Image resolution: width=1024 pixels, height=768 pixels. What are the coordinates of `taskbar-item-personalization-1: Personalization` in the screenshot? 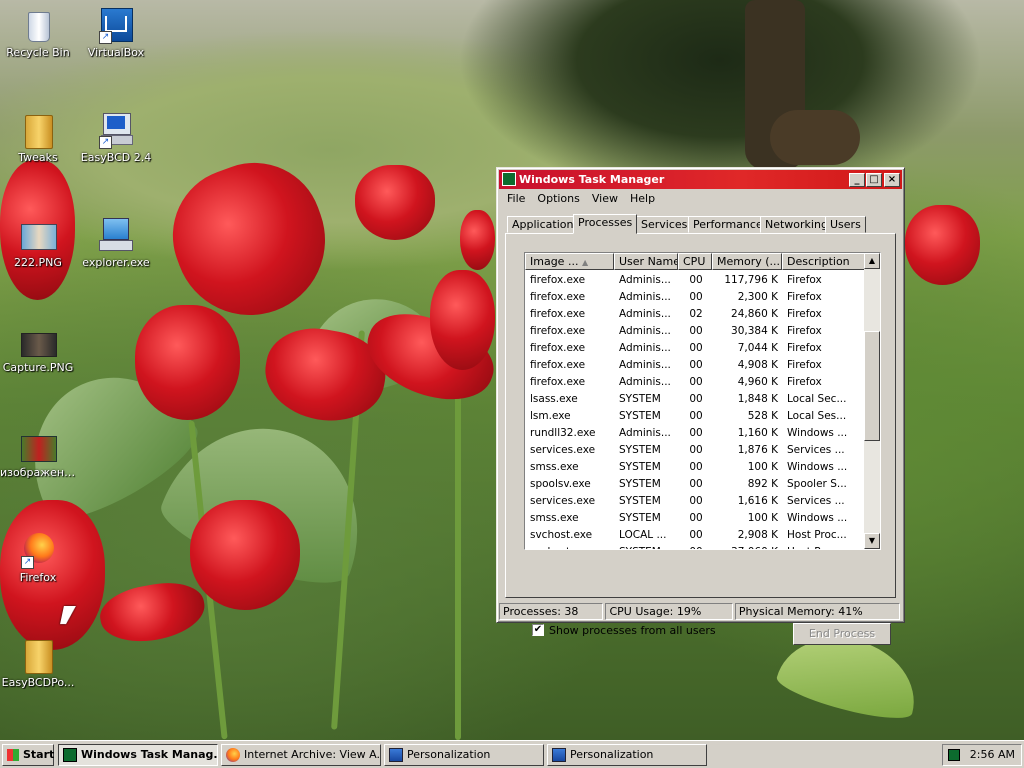 It's located at (464, 755).